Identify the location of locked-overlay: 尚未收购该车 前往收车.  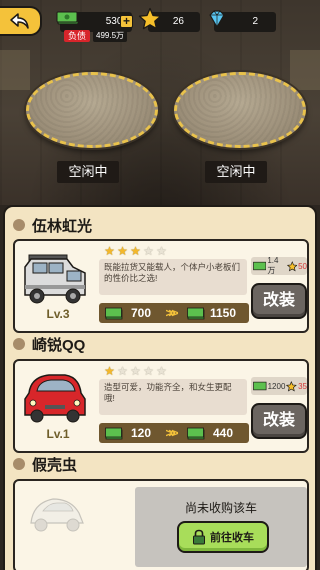
(221, 527).